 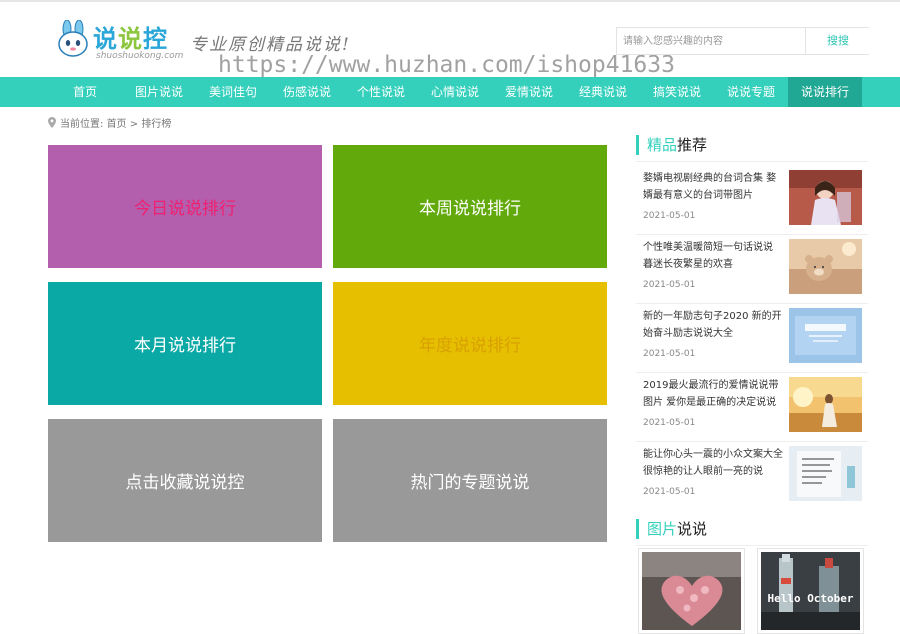 What do you see at coordinates (671, 529) in the screenshot?
I see `picture-posts-heading: 图片说说` at bounding box center [671, 529].